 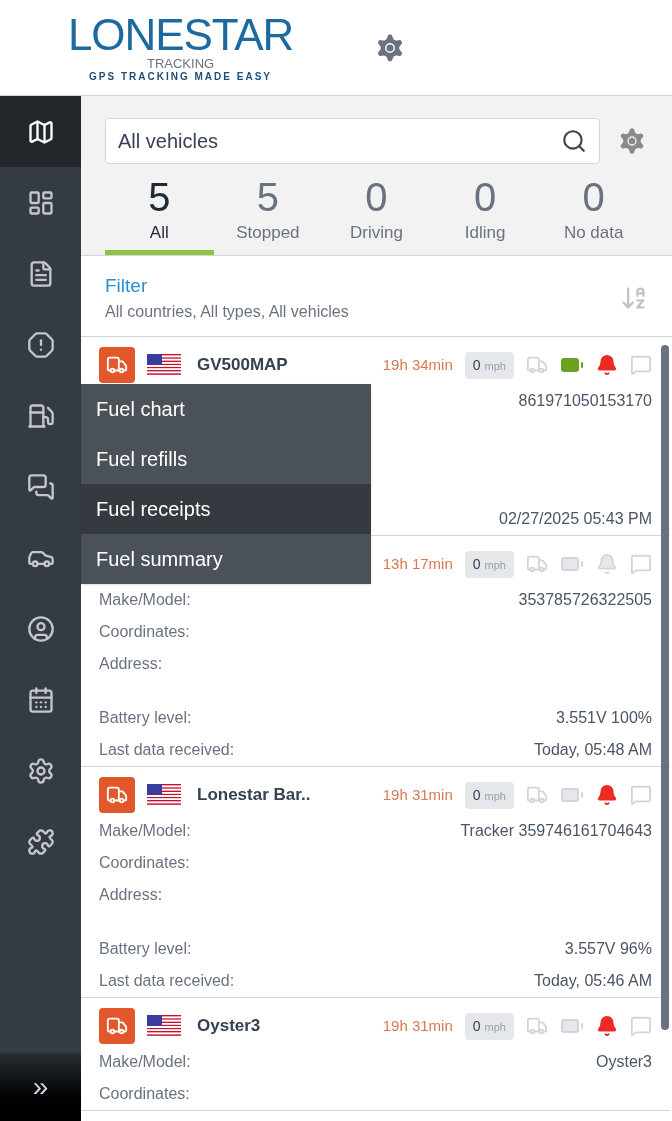 I want to click on field-value: 02/27/2025 05:43 PM, so click(x=575, y=519).